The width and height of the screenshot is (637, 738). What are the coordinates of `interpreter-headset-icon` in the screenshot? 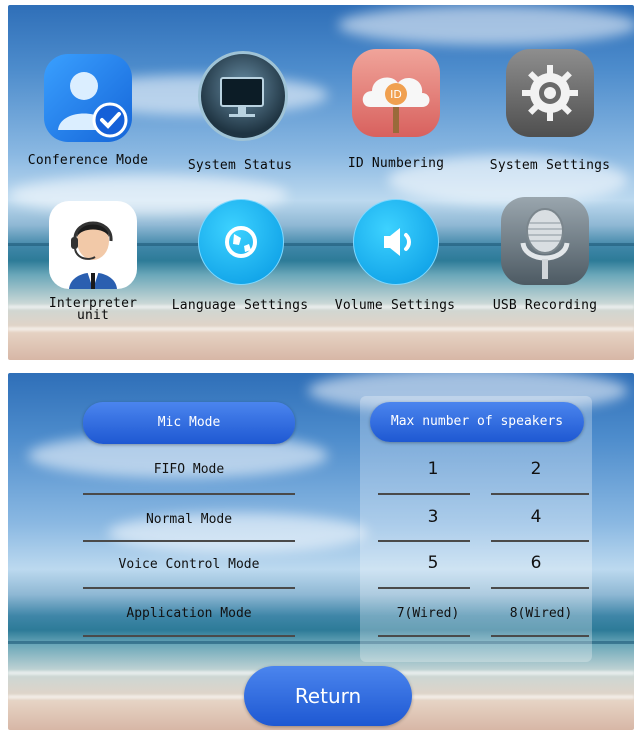 It's located at (93, 245).